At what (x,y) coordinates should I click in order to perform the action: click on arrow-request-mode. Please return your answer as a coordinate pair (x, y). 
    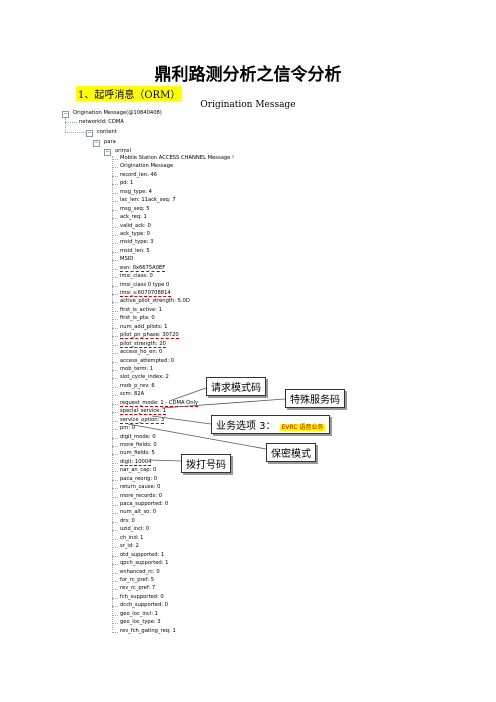
    Looking at the image, I should click on (189, 394).